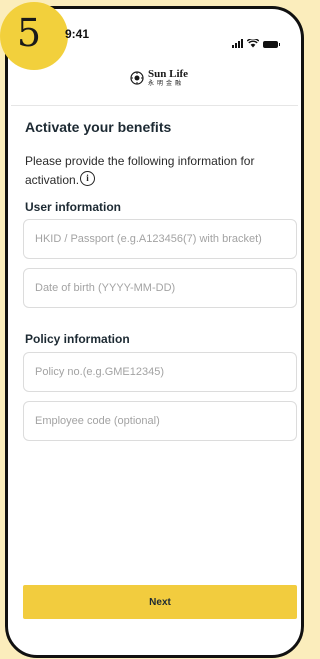 This screenshot has height=659, width=320. Describe the element at coordinates (137, 78) in the screenshot. I see `sunlife-logo-icon` at that location.